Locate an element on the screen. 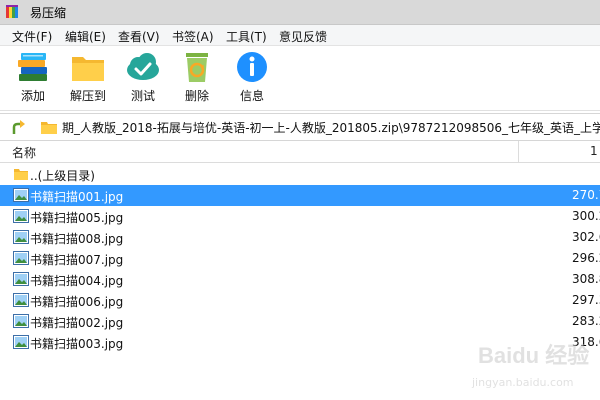 This screenshot has height=400, width=600. menu-feedback: 意见反馈 is located at coordinates (303, 36).